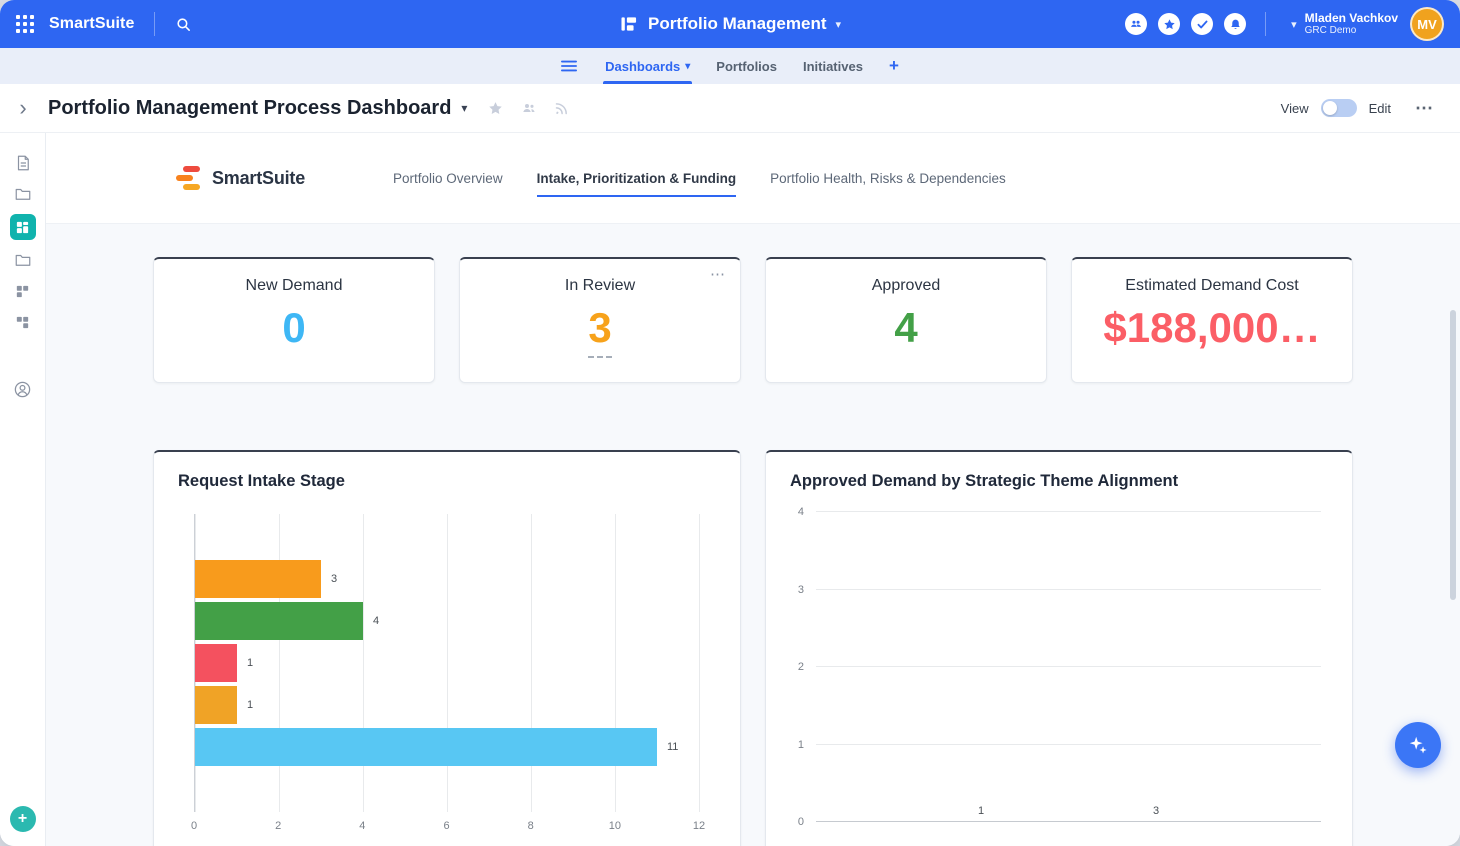 Image resolution: width=1460 pixels, height=846 pixels. Describe the element at coordinates (718, 274) in the screenshot. I see `card-menu-icon: ⋯` at that location.